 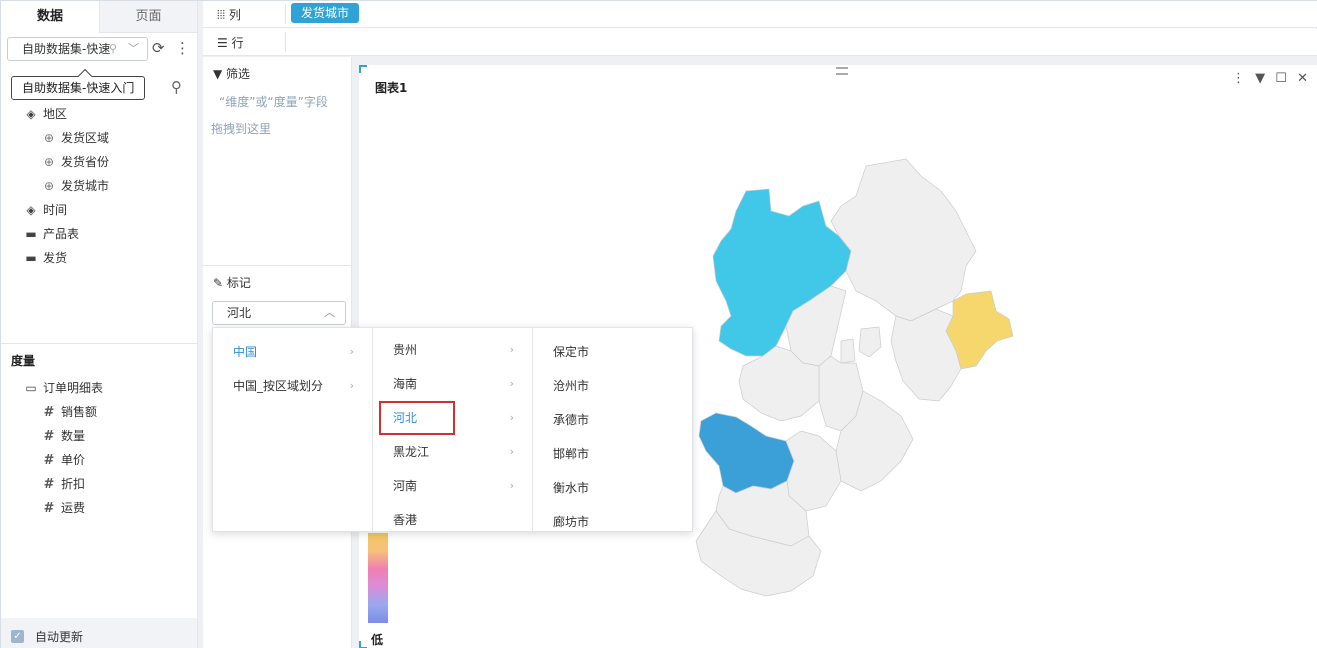 I want to click on panel-tabs: 数据 页面, so click(x=99, y=17).